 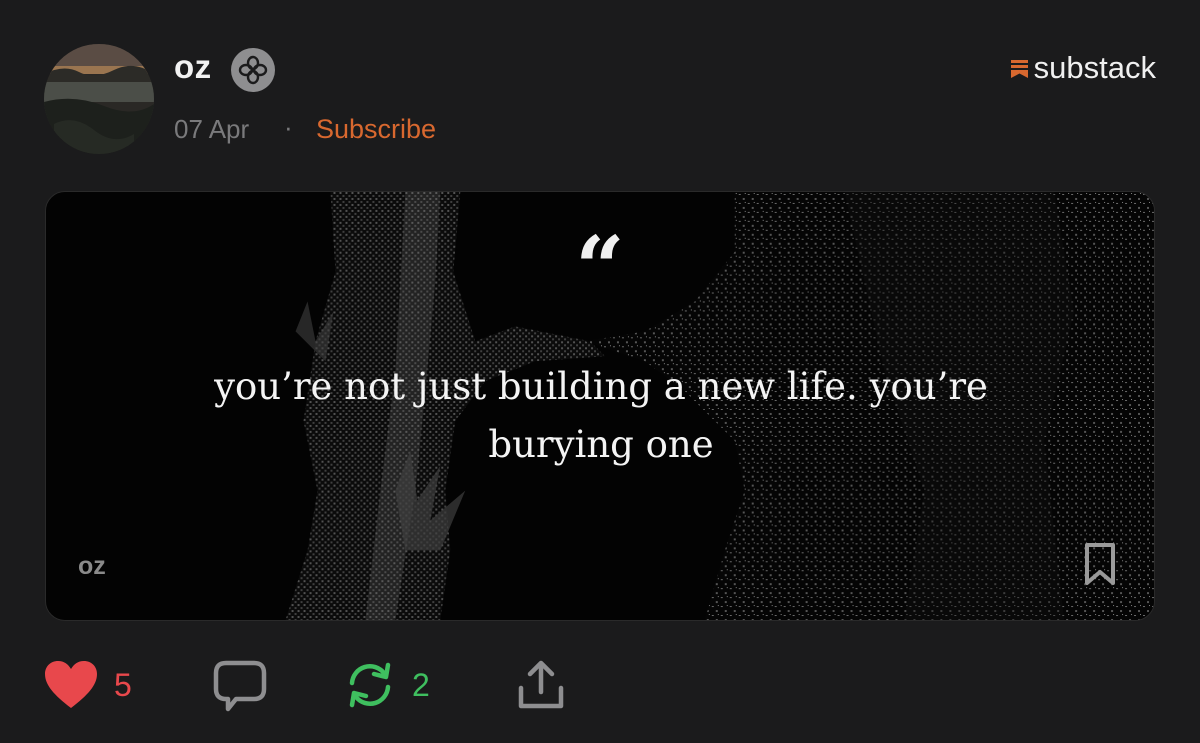 I want to click on heart-icon, so click(x=71, y=684).